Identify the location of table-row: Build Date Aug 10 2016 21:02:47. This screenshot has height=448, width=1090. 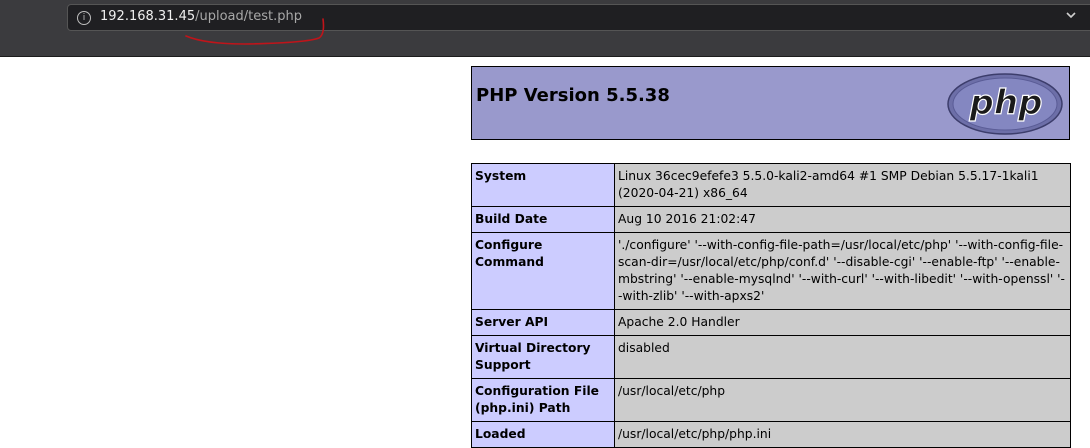
(771, 219).